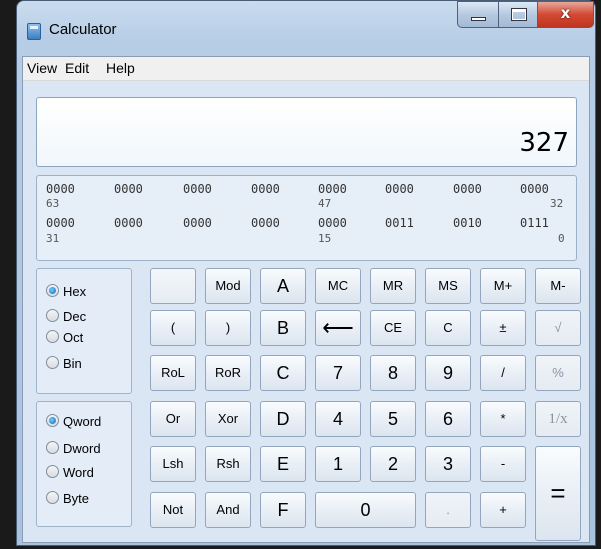  Describe the element at coordinates (448, 328) in the screenshot. I see `clear-button: C` at that location.